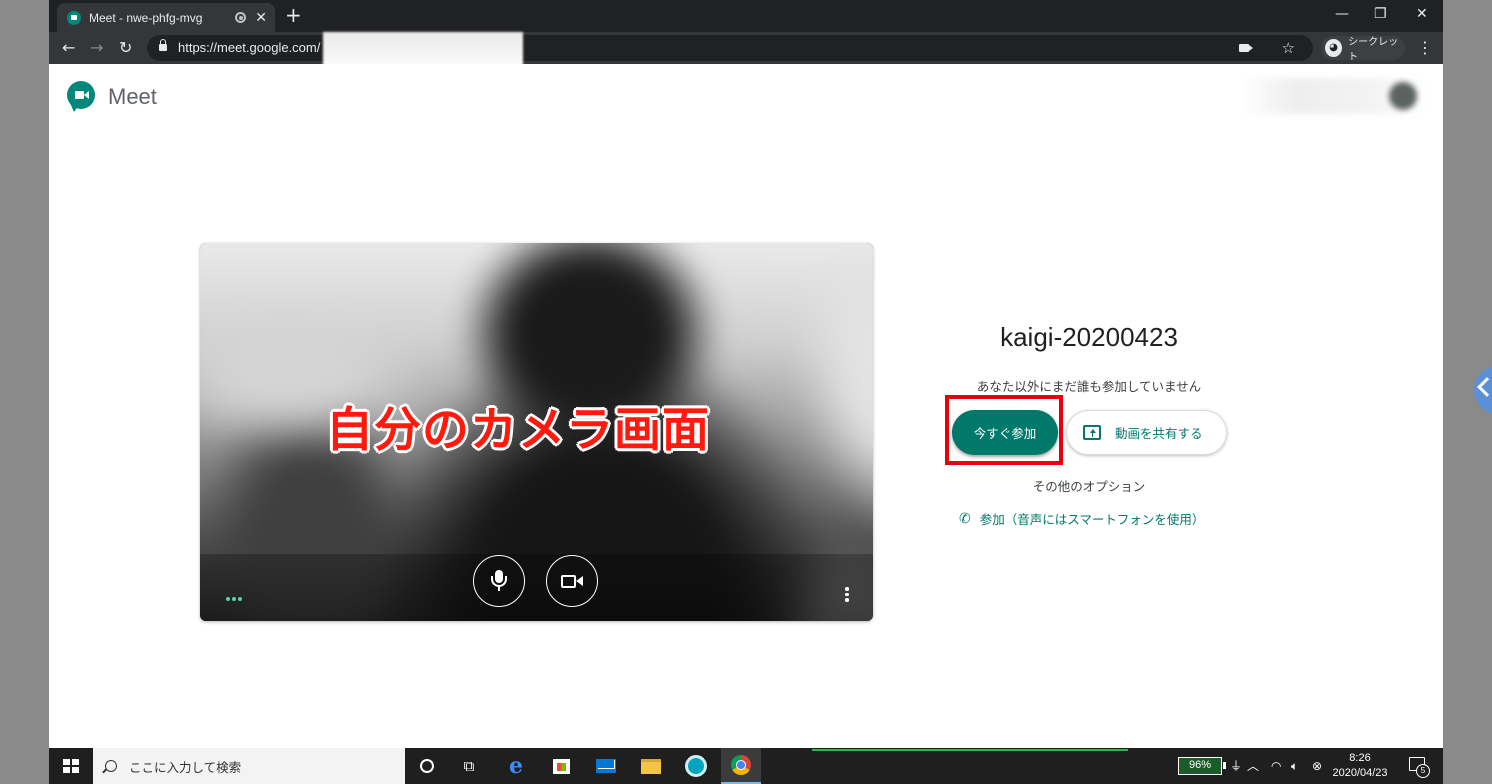  I want to click on mail-icon, so click(606, 766).